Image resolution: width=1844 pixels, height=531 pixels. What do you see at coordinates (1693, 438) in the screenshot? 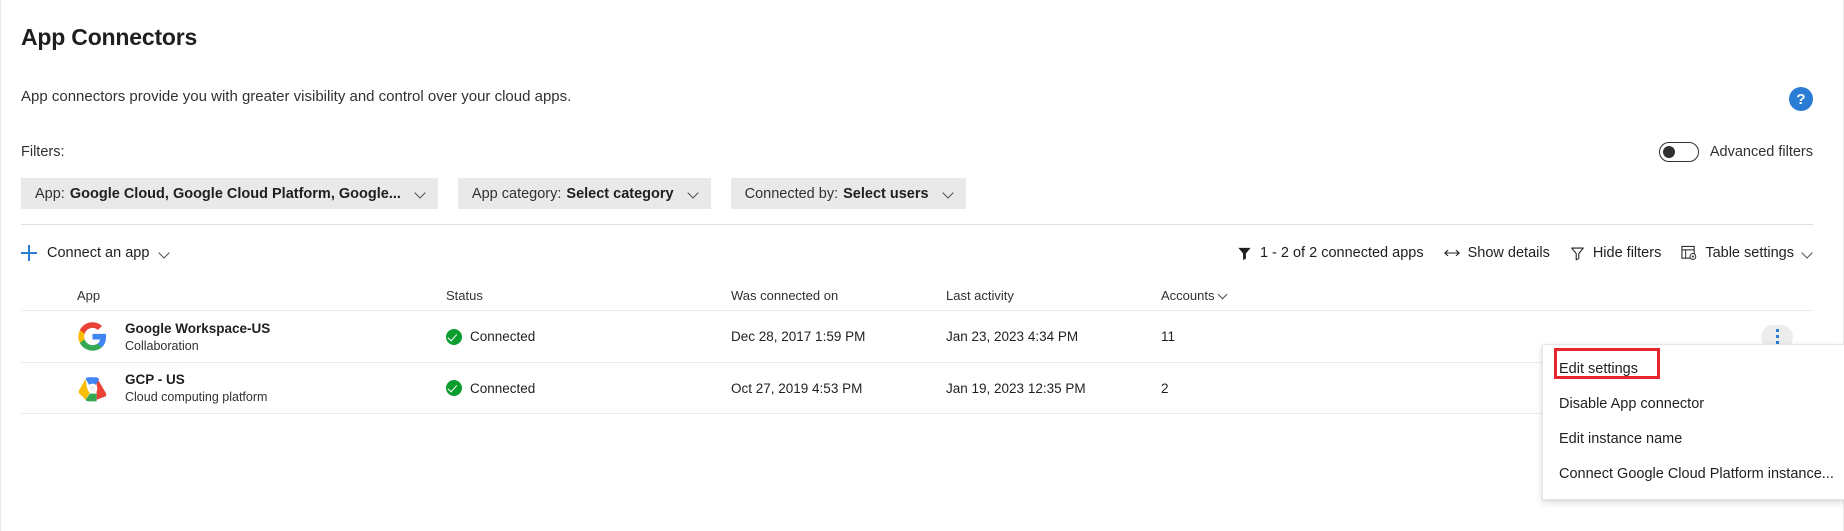
I see `menu-item-edit-instance-name: Edit instance name` at bounding box center [1693, 438].